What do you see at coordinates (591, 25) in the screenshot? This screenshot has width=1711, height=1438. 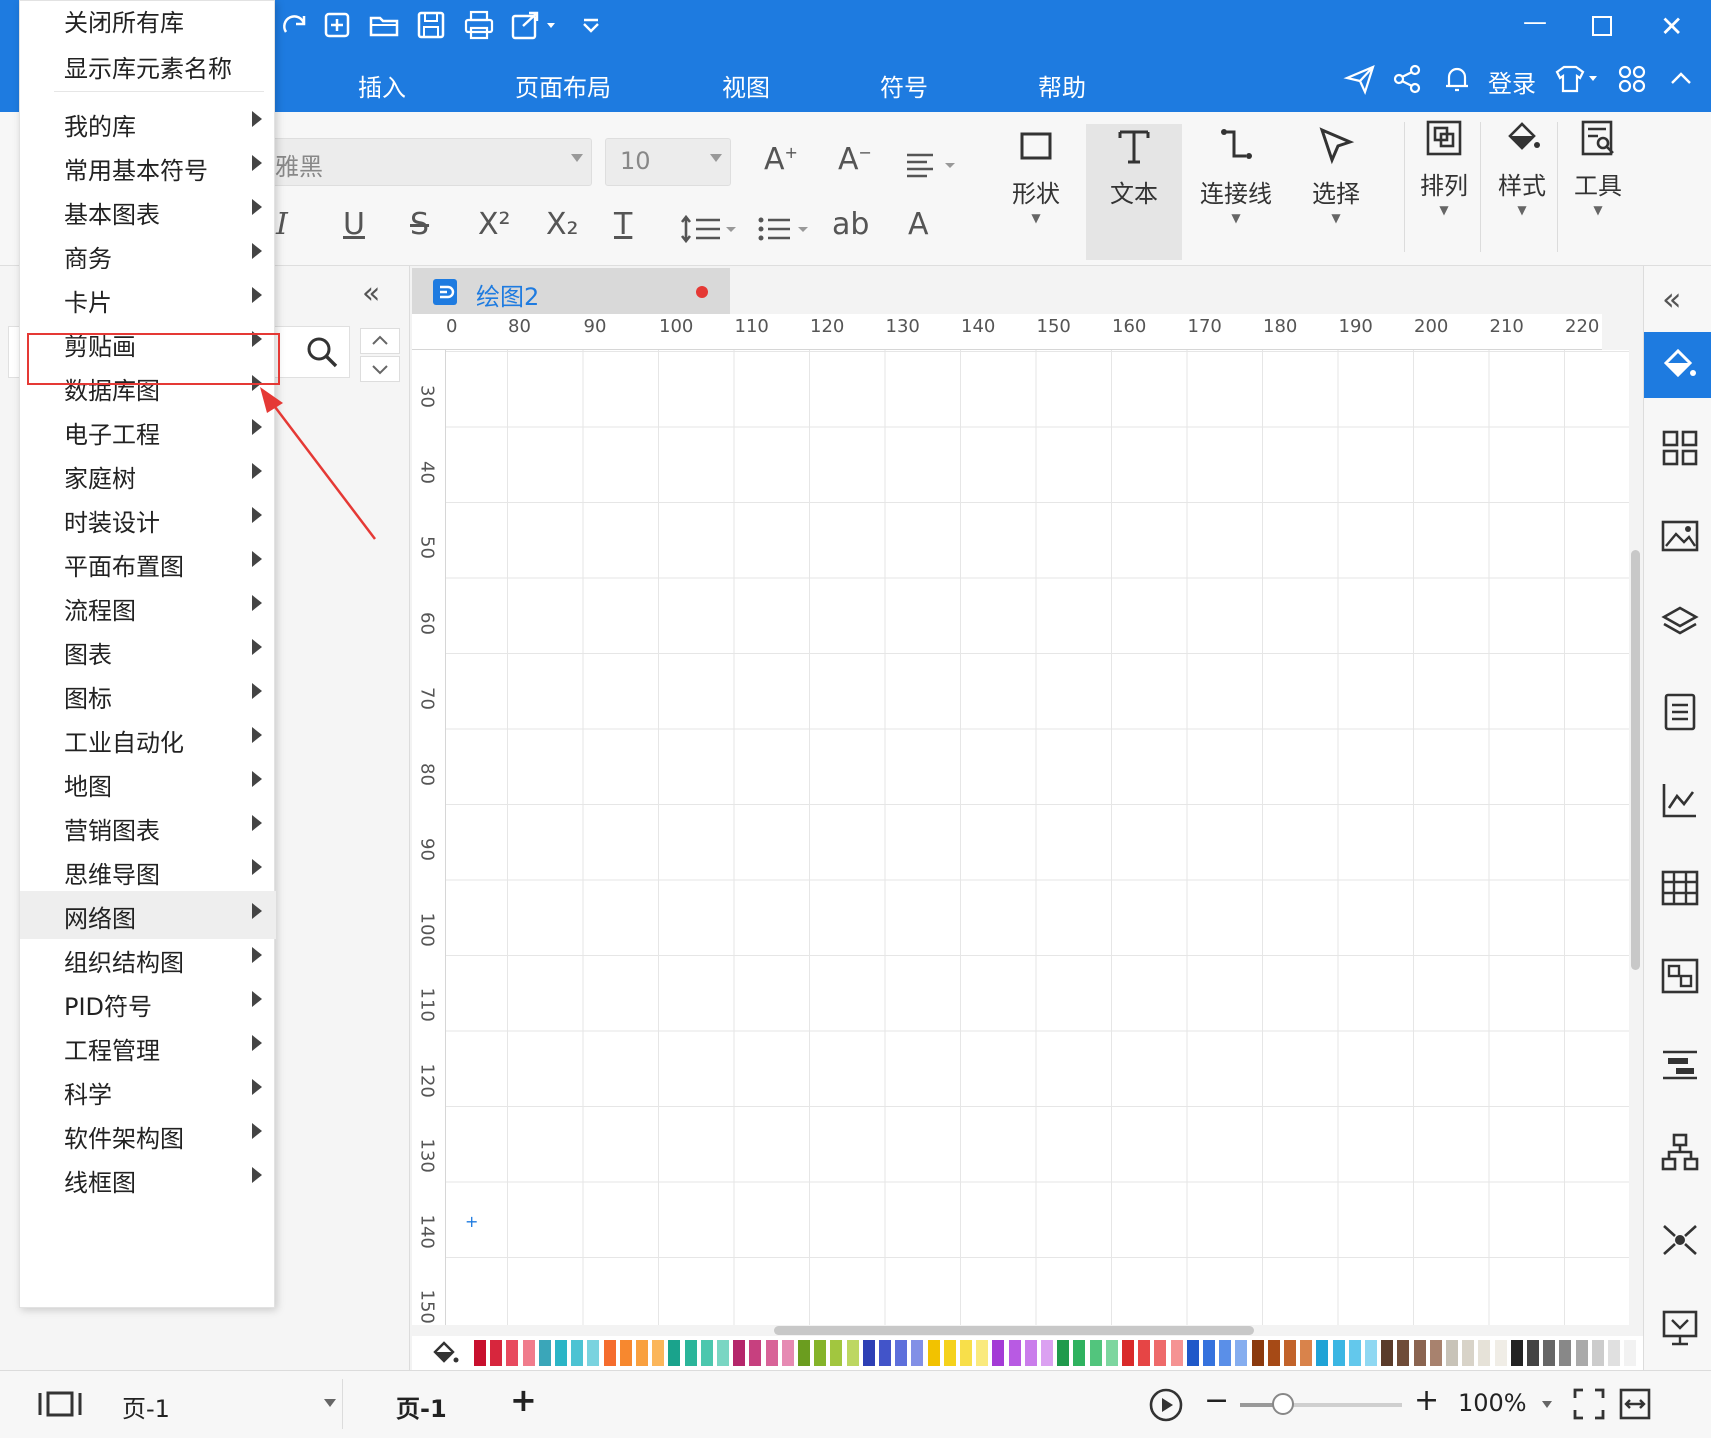 I see `customize-quick-access-icon` at bounding box center [591, 25].